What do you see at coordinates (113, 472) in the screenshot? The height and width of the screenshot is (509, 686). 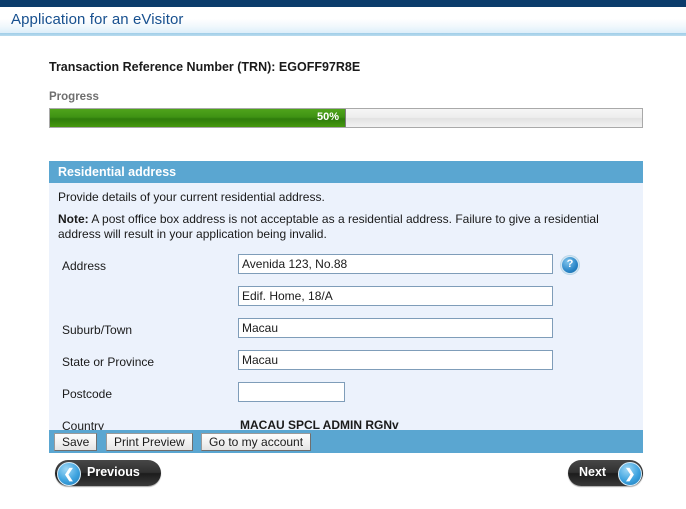 I see `previous-button-label: Previous` at bounding box center [113, 472].